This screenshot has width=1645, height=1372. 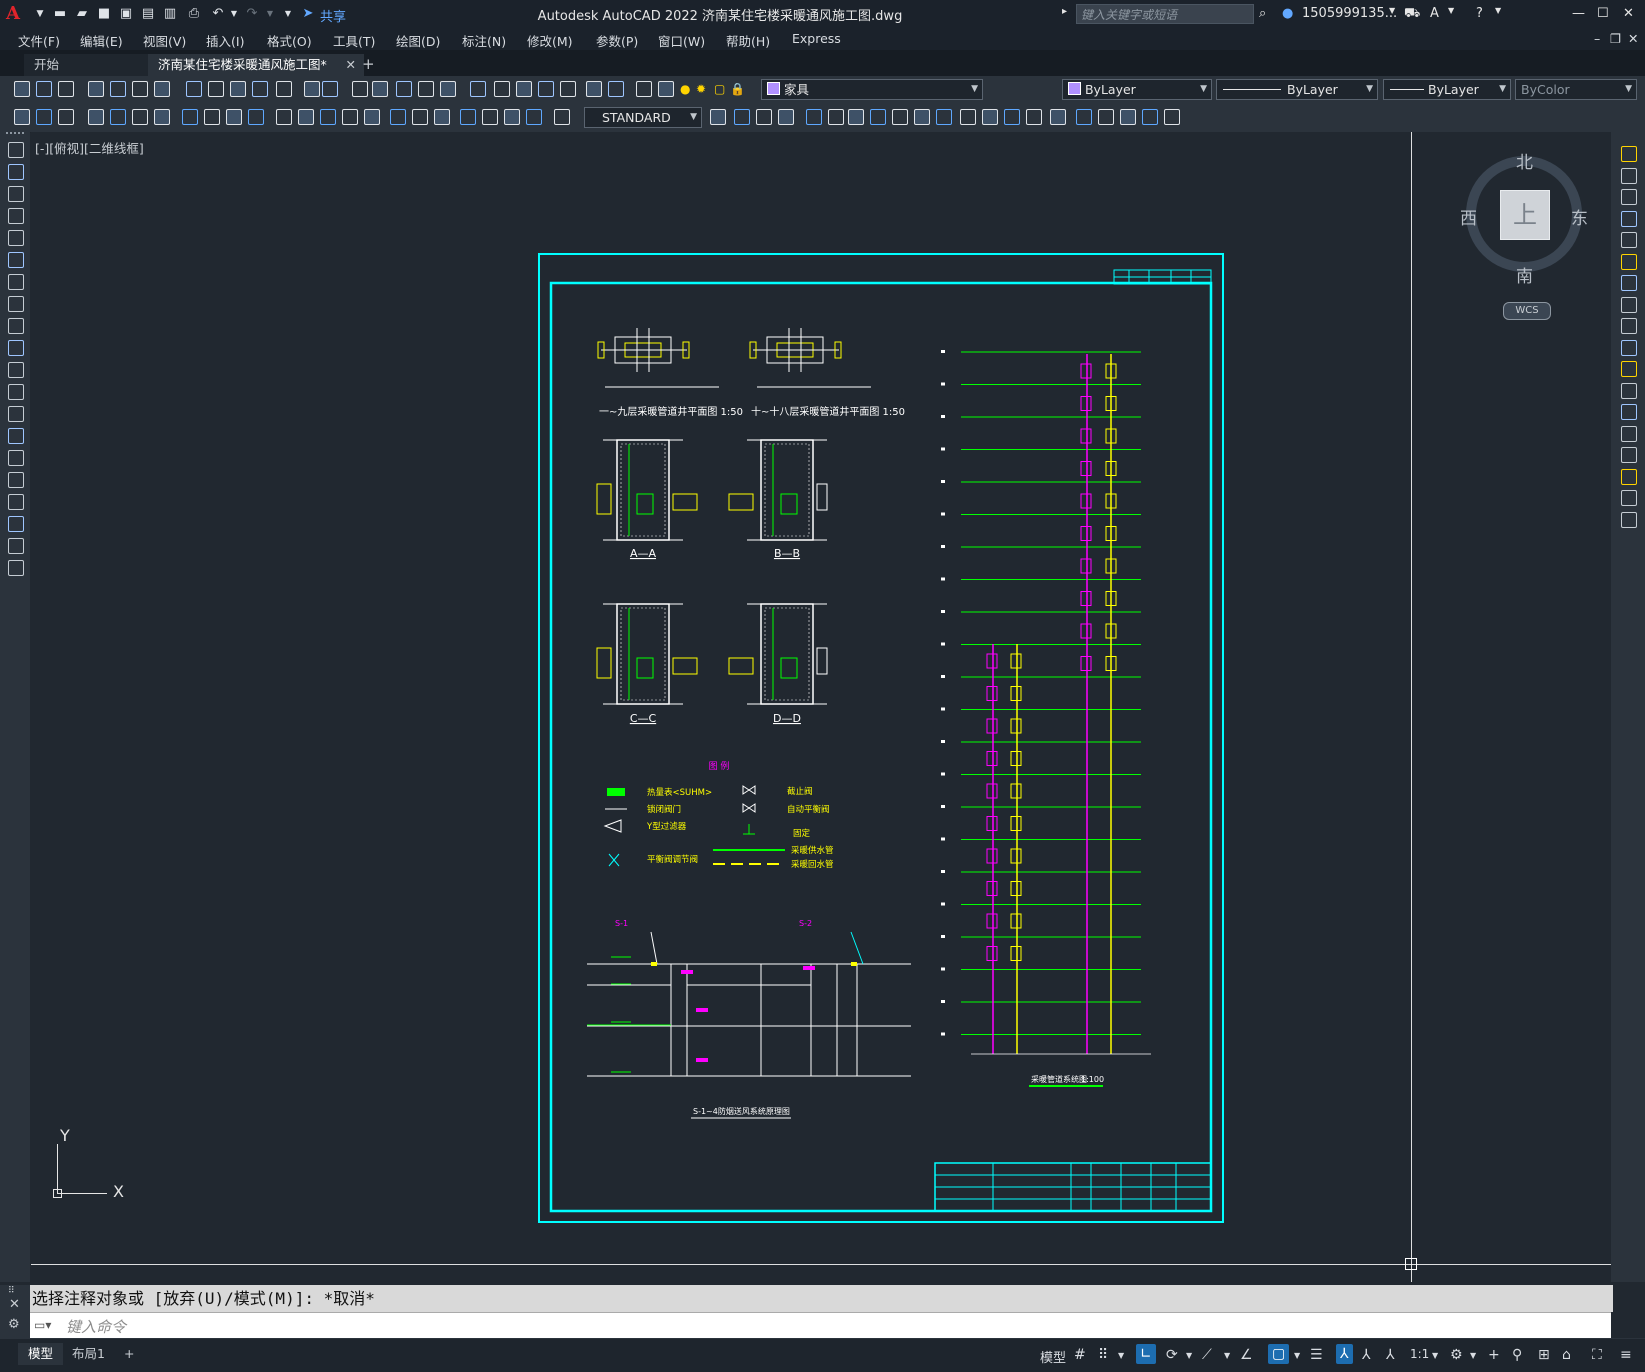 I want to click on model-space-button: 模型, so click(x=1053, y=1356).